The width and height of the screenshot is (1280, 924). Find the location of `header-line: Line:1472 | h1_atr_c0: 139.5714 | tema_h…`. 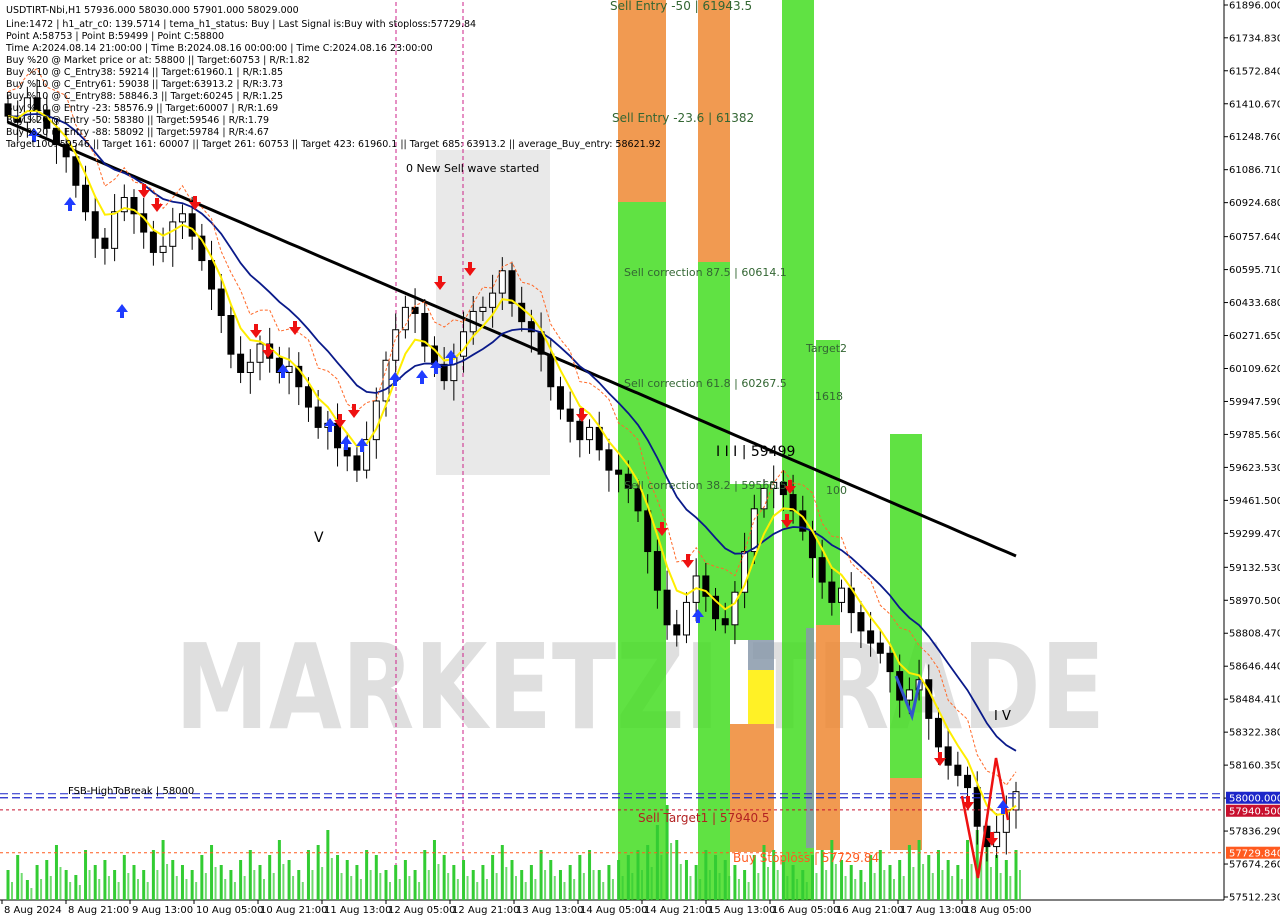

header-line: Line:1472 | h1_atr_c0: 139.5714 | tema_h… is located at coordinates (241, 24).